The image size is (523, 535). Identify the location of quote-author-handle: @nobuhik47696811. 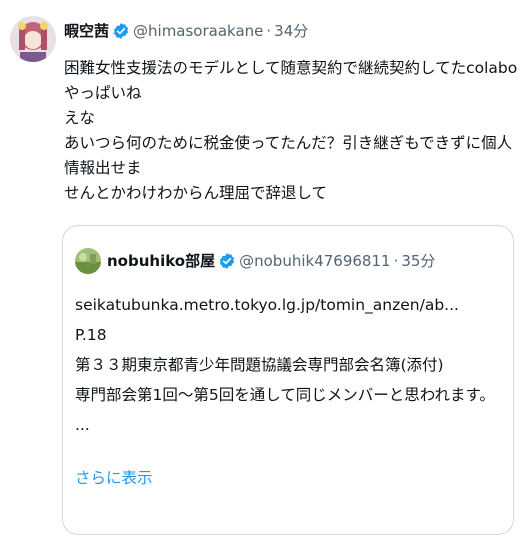
(314, 261).